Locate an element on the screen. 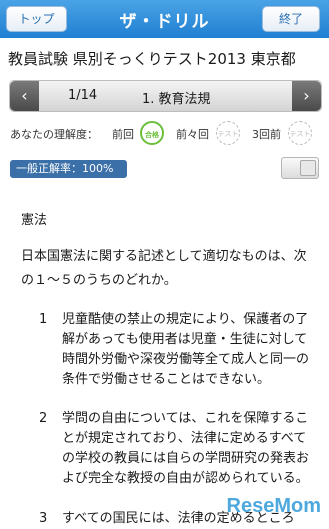 Image resolution: width=329 pixels, height=529 pixels. test-title: 教員試験 県別そっくりテスト2013 東京都 is located at coordinates (152, 59).